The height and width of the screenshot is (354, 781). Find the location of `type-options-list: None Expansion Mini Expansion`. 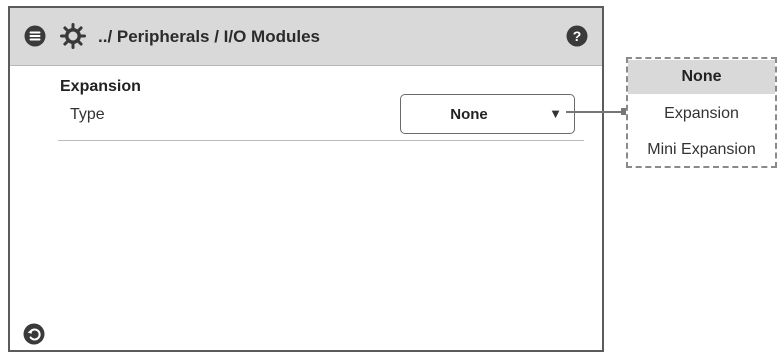

type-options-list: None Expansion Mini Expansion is located at coordinates (701, 112).